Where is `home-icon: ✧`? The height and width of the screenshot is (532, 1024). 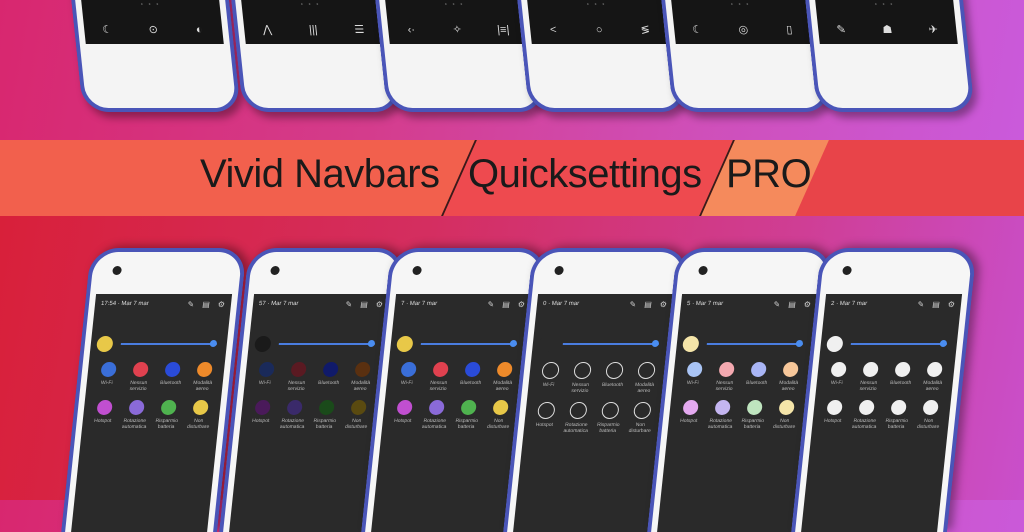
home-icon: ✧ is located at coordinates (457, 29).